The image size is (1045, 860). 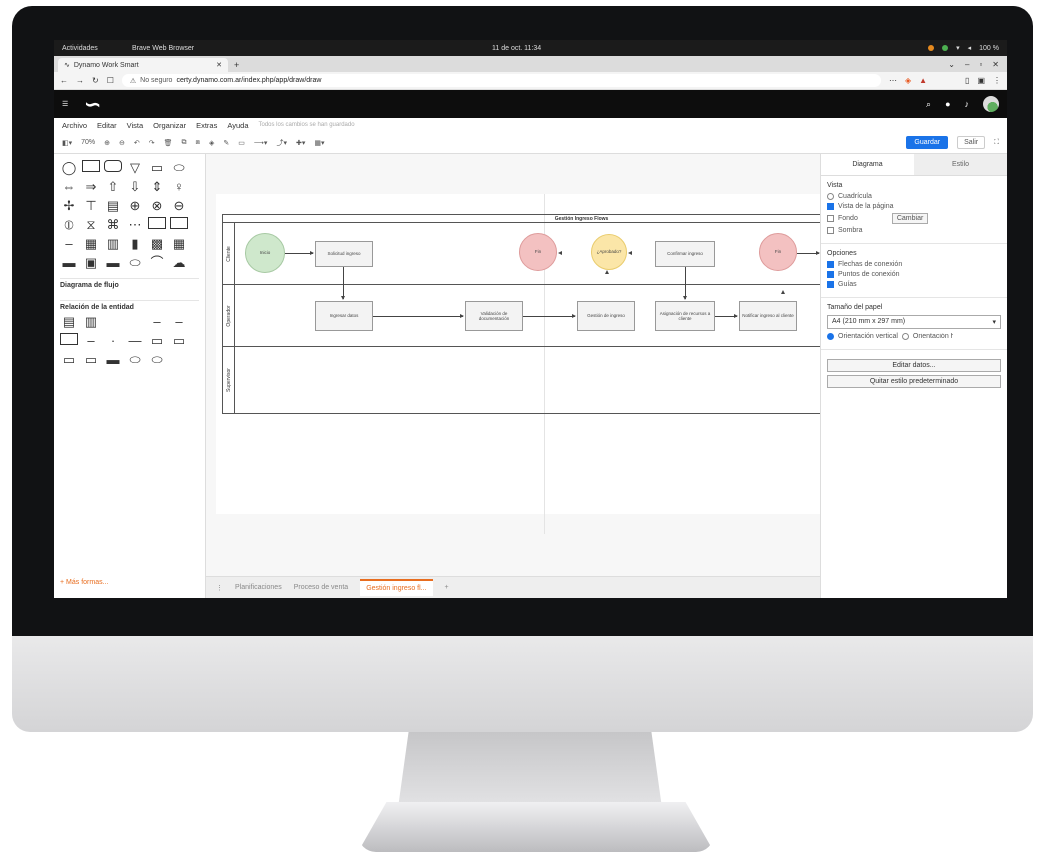 I want to click on lane-supervisor: Supervisor, so click(x=521, y=380).